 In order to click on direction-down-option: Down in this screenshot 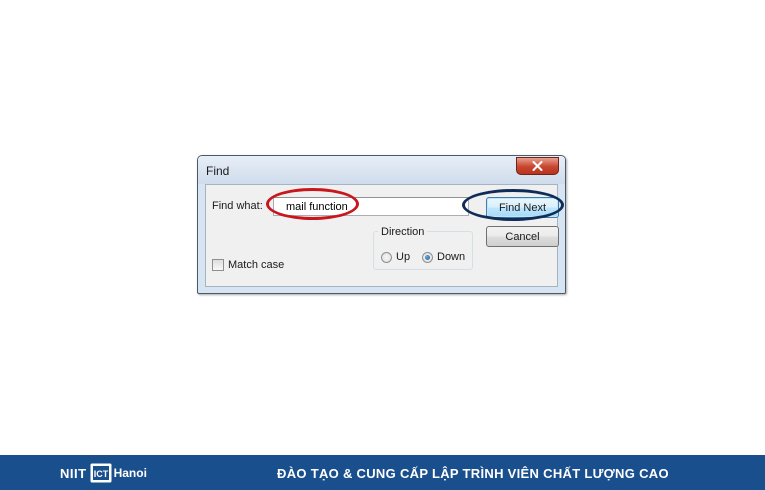, I will do `click(443, 257)`.